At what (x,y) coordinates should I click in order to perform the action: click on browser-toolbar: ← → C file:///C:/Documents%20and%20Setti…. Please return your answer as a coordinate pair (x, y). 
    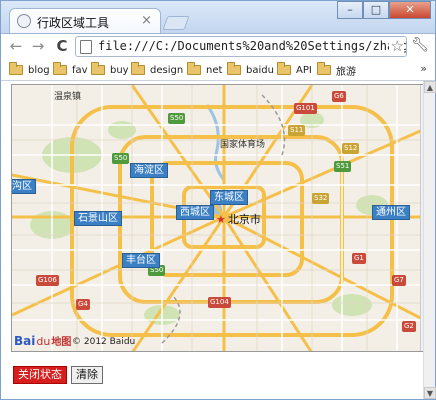
    Looking at the image, I should click on (218, 46).